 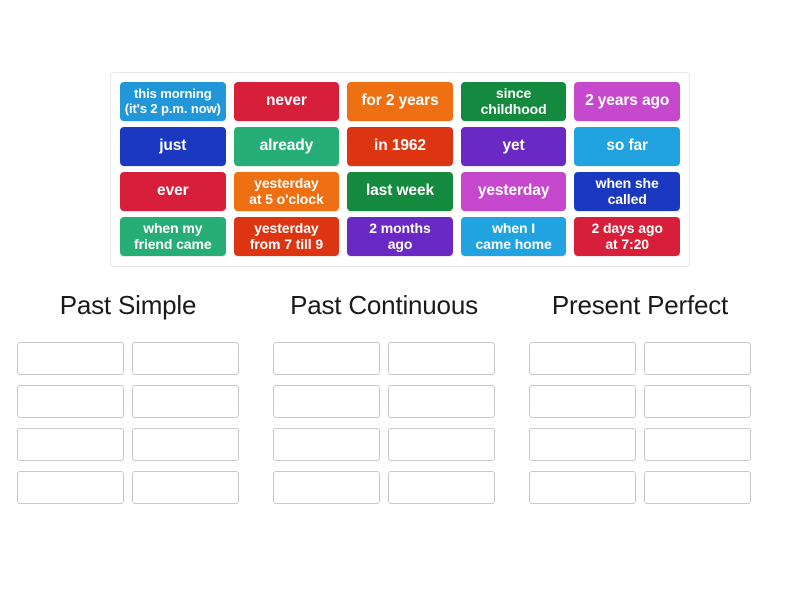 I want to click on word-tile: yesterday from 7 till 9, so click(x=286, y=236).